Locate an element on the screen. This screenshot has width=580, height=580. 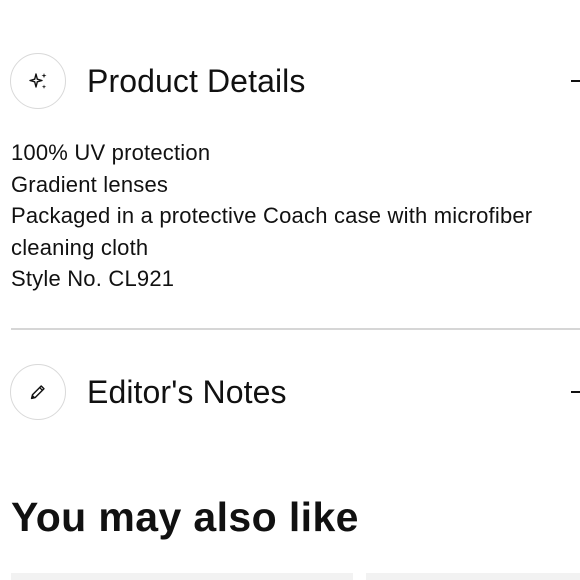
detail-line: cleaning cloth is located at coordinates (80, 247).